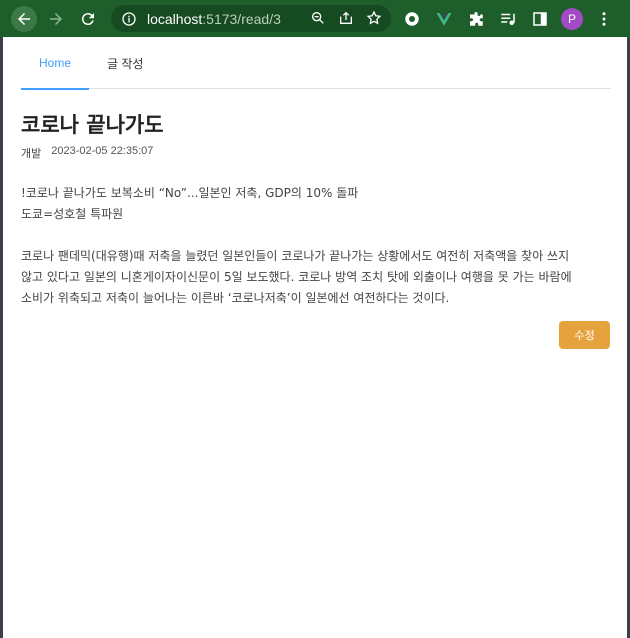 The height and width of the screenshot is (638, 630). I want to click on url-path: :5173/read/3, so click(241, 18).